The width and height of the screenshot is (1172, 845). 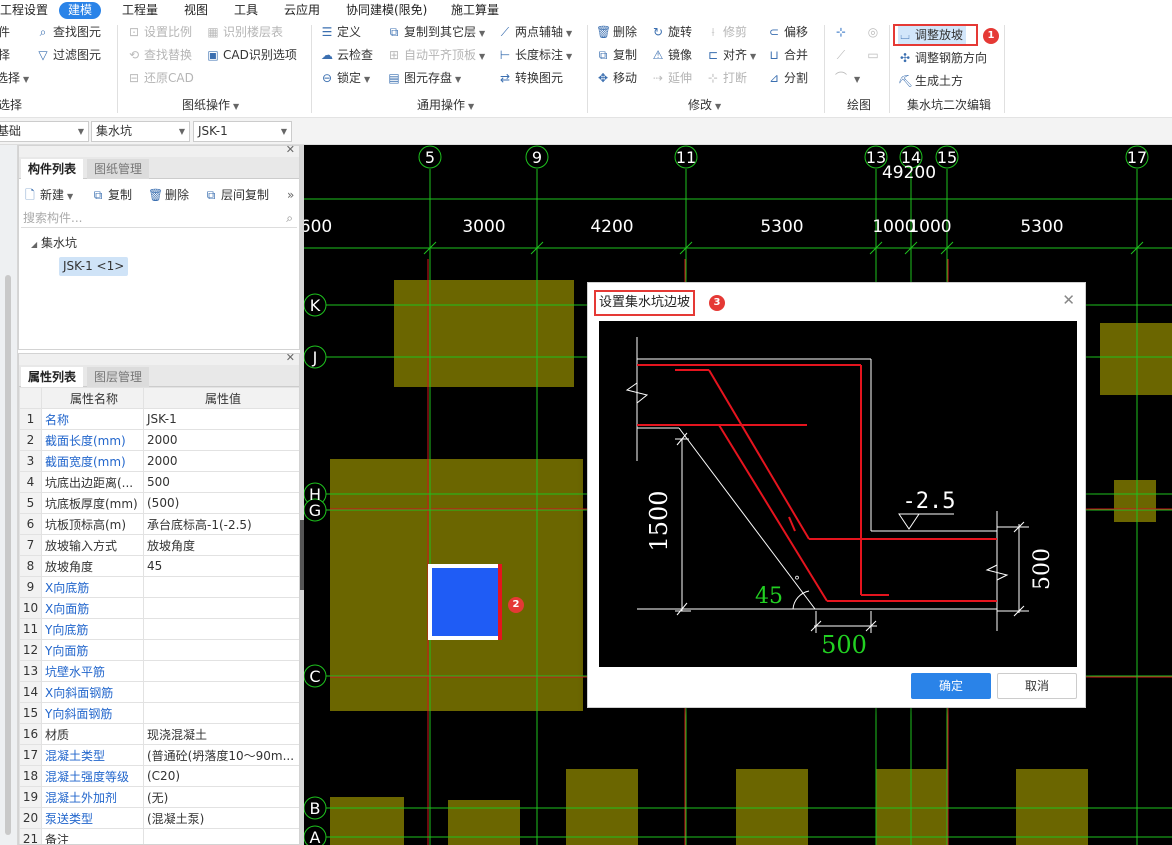 I want to click on element-select: JSK-1 ▼, so click(x=242, y=131).